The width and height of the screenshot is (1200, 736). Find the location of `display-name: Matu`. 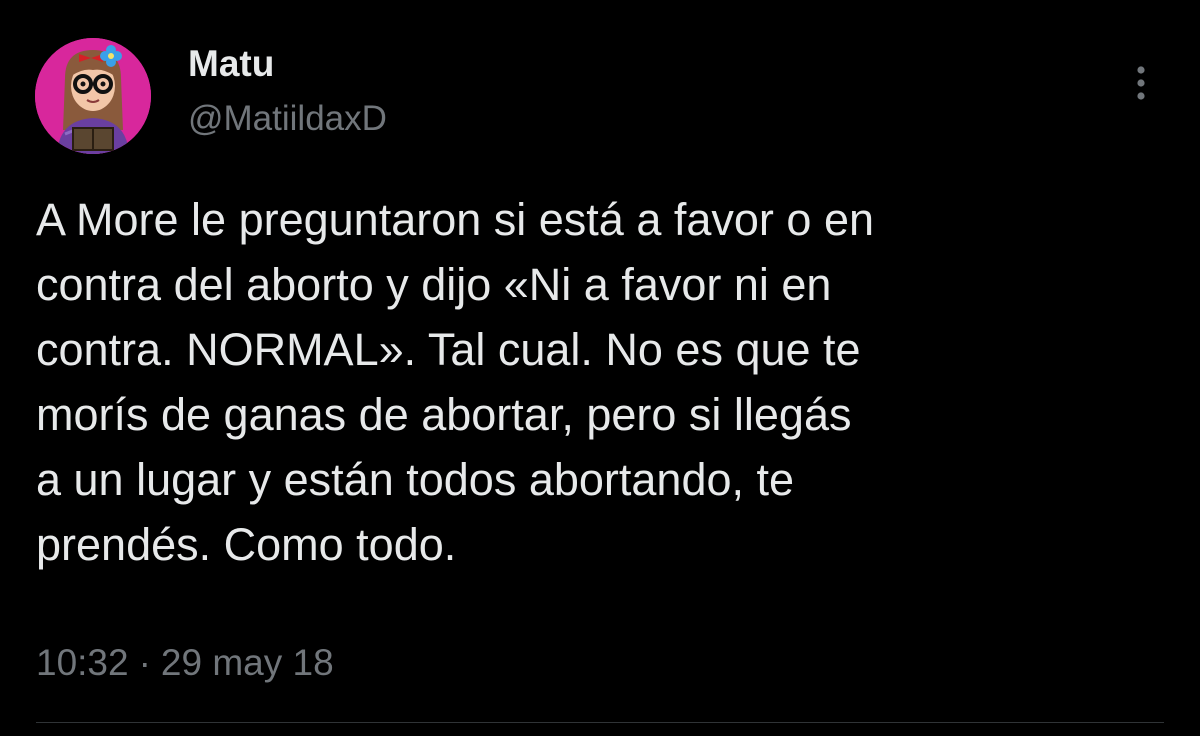

display-name: Matu is located at coordinates (231, 64).